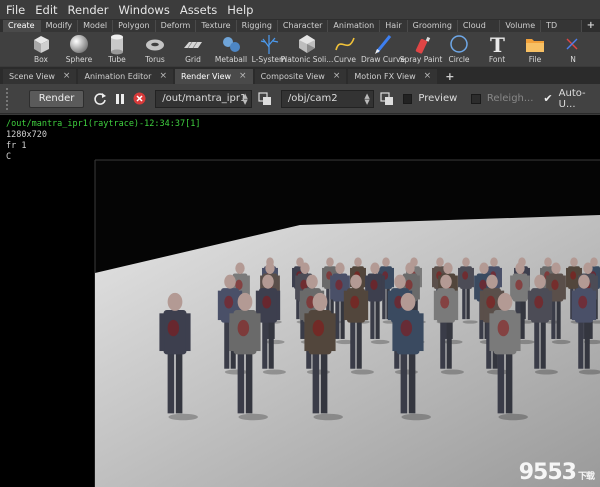 The width and height of the screenshot is (600, 487). Describe the element at coordinates (449, 76) in the screenshot. I see `add-pane-tab-button: +` at that location.